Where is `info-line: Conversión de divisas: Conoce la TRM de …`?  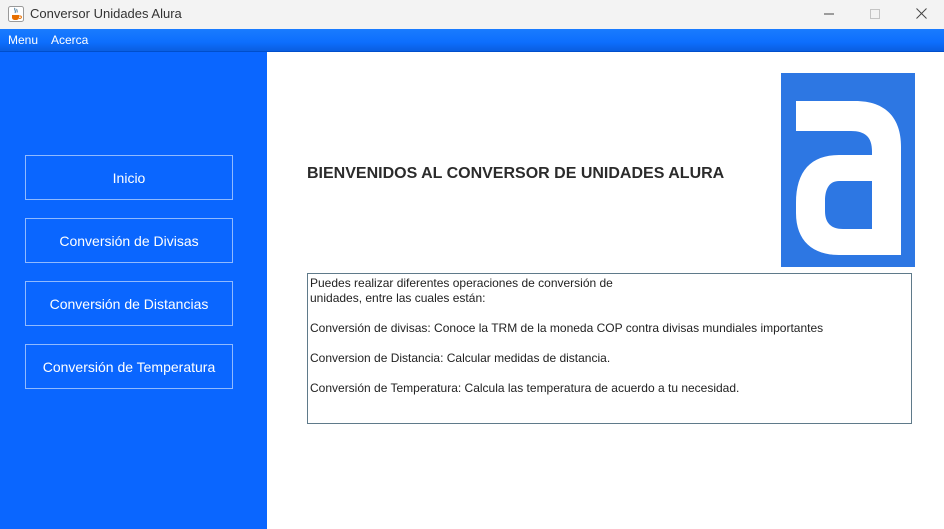 info-line: Conversión de divisas: Conoce la TRM de … is located at coordinates (567, 328).